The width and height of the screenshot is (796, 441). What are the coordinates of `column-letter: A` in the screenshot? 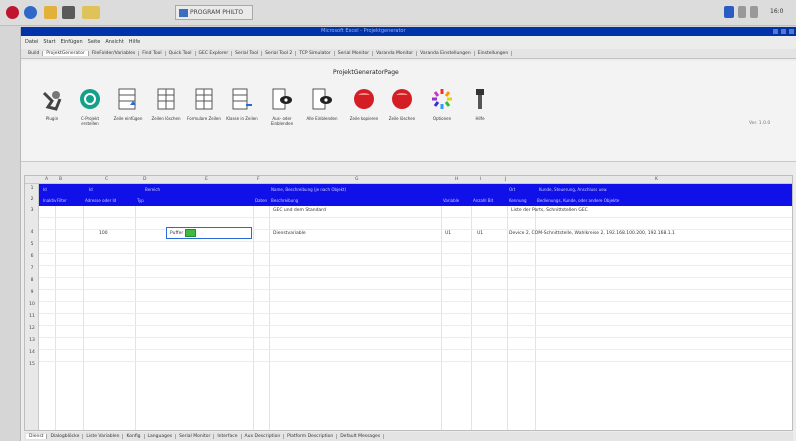 It's located at (46, 179).